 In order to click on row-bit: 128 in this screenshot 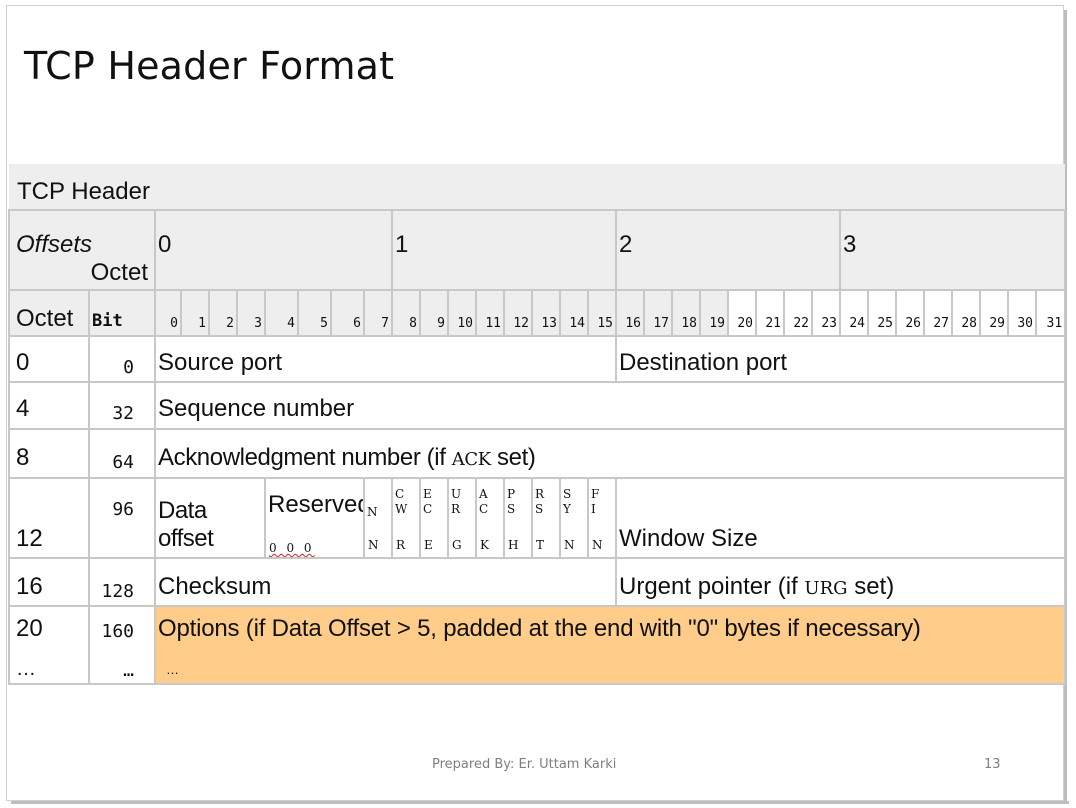, I will do `click(122, 582)`.